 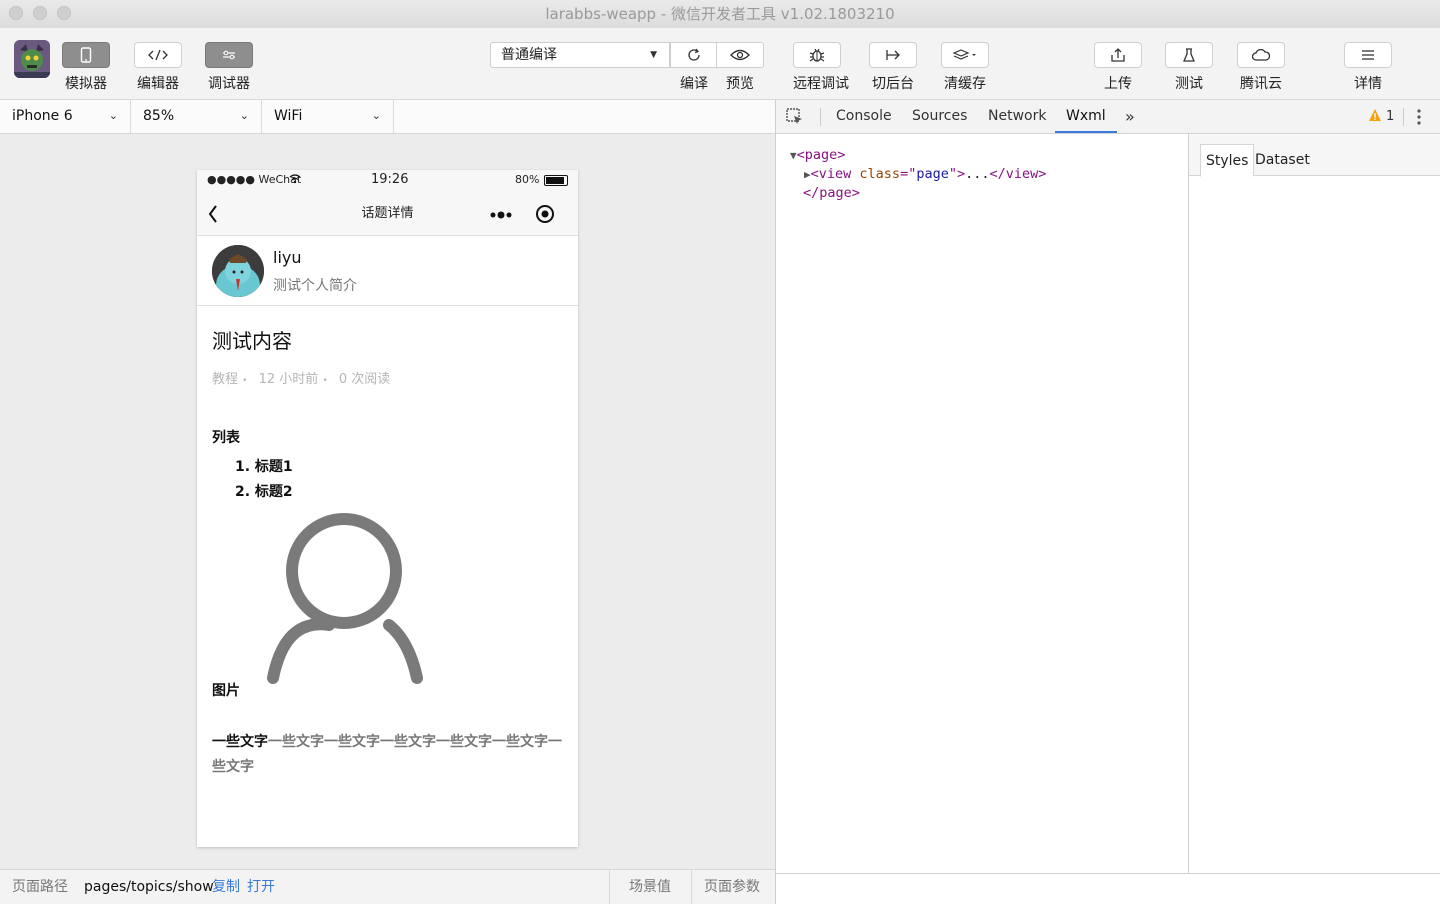 I want to click on editor-label: 编辑器, so click(x=158, y=84).